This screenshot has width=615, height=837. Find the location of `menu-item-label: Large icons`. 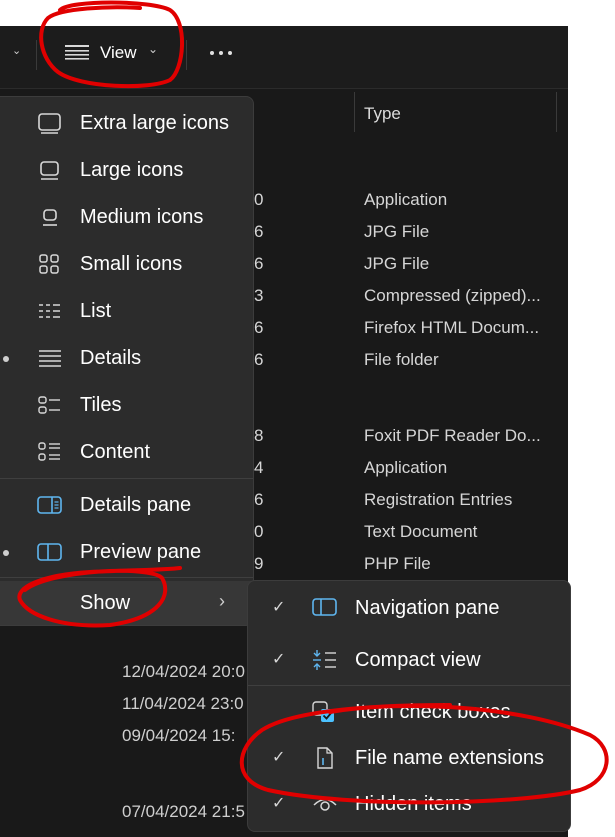

menu-item-label: Large icons is located at coordinates (132, 170).